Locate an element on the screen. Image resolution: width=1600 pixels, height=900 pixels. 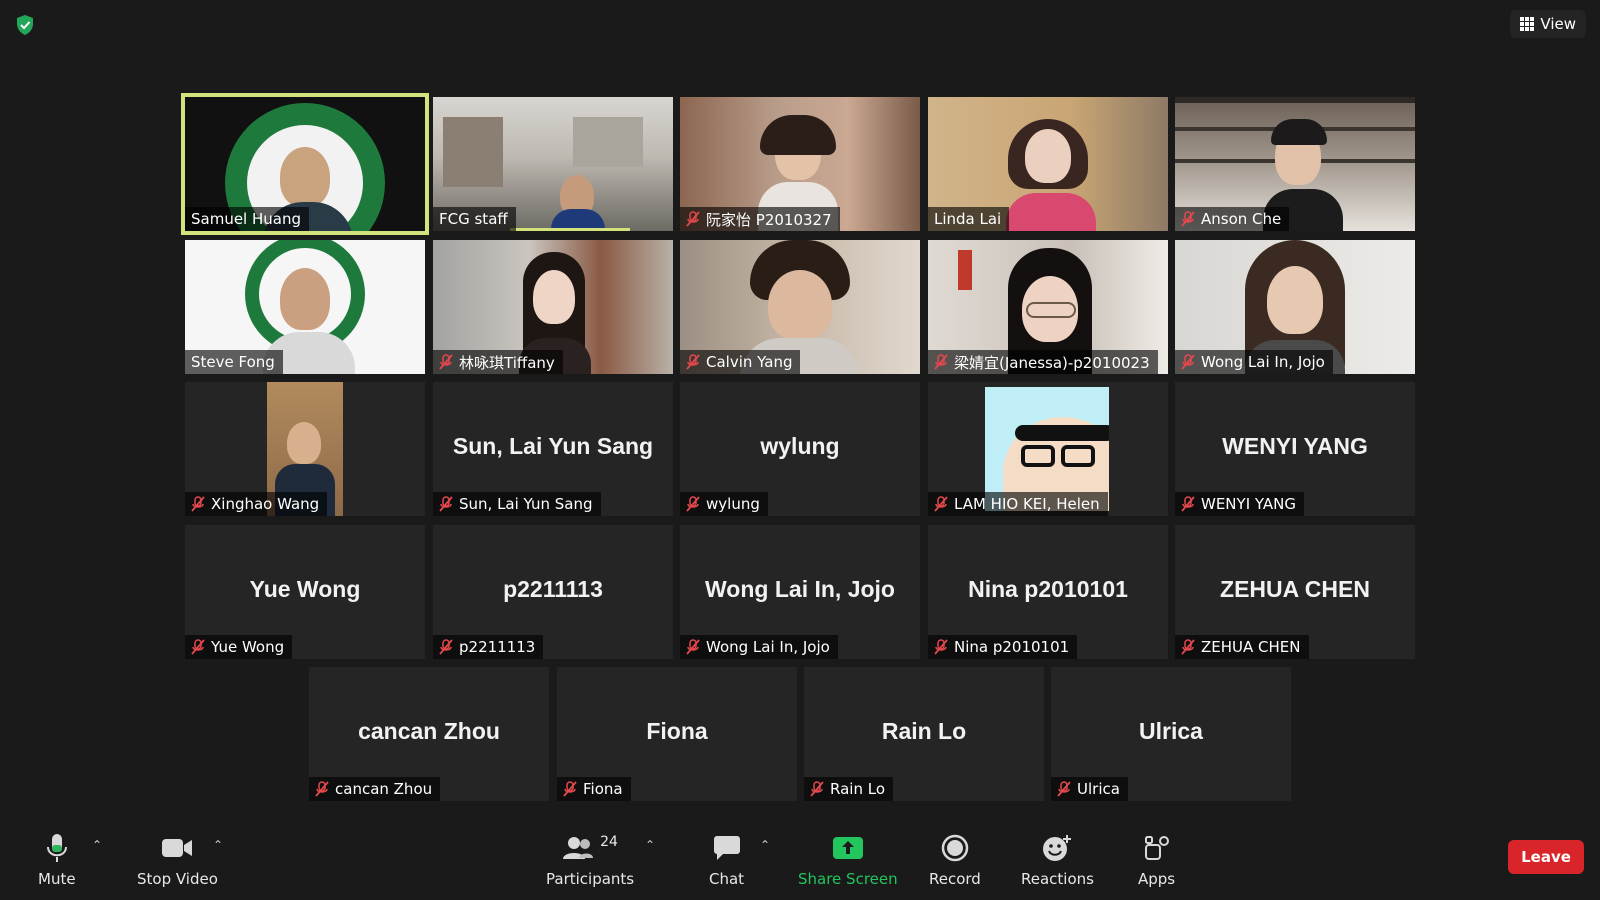
participant-name-label: FCG staff is located at coordinates (474, 219).